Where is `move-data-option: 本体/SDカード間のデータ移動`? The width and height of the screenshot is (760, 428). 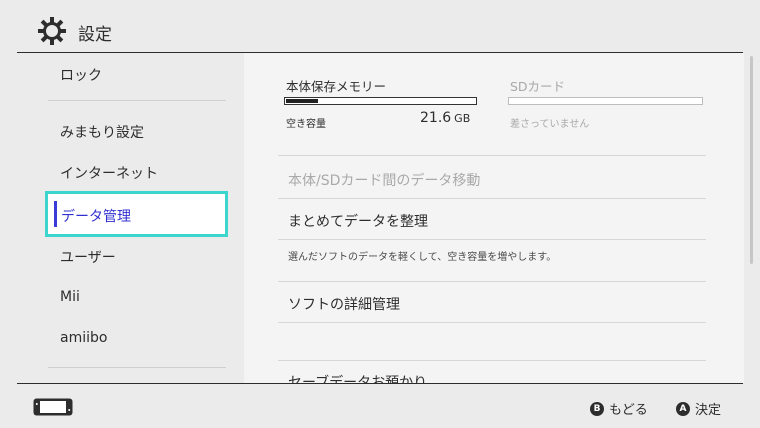 move-data-option: 本体/SDカード間のデータ移動 is located at coordinates (384, 181).